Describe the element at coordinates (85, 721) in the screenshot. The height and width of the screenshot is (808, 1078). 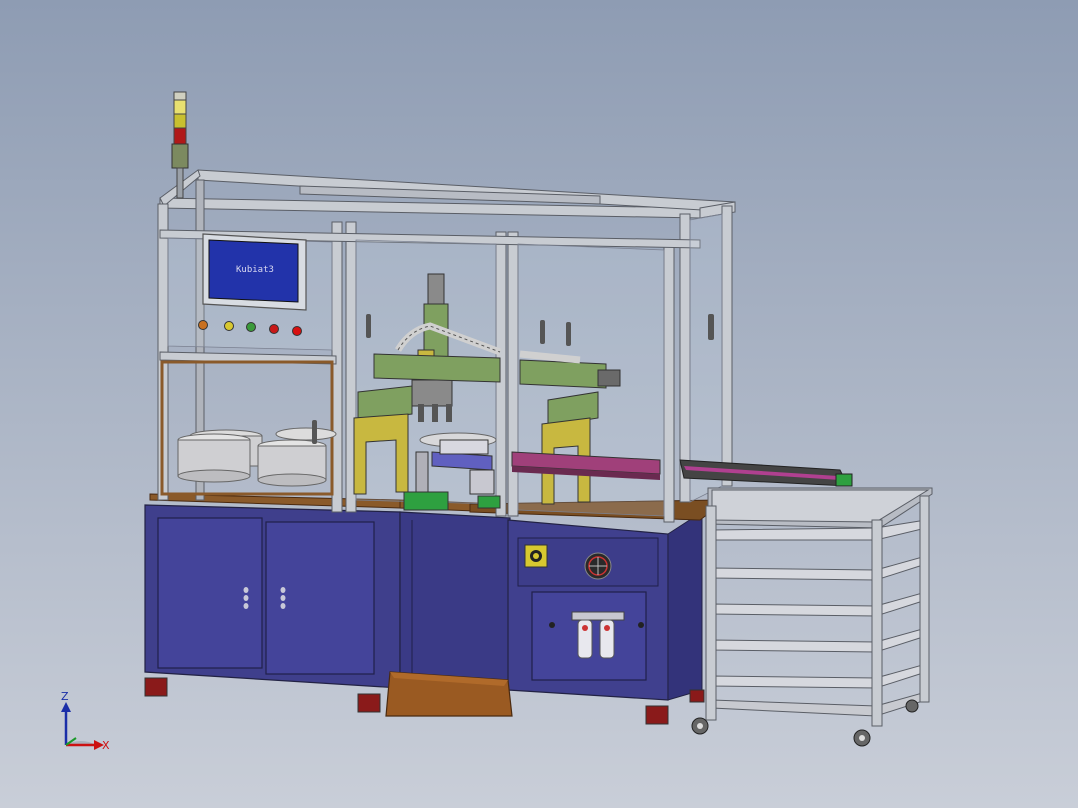
I see `coordinate-triad-icon: Z X` at that location.